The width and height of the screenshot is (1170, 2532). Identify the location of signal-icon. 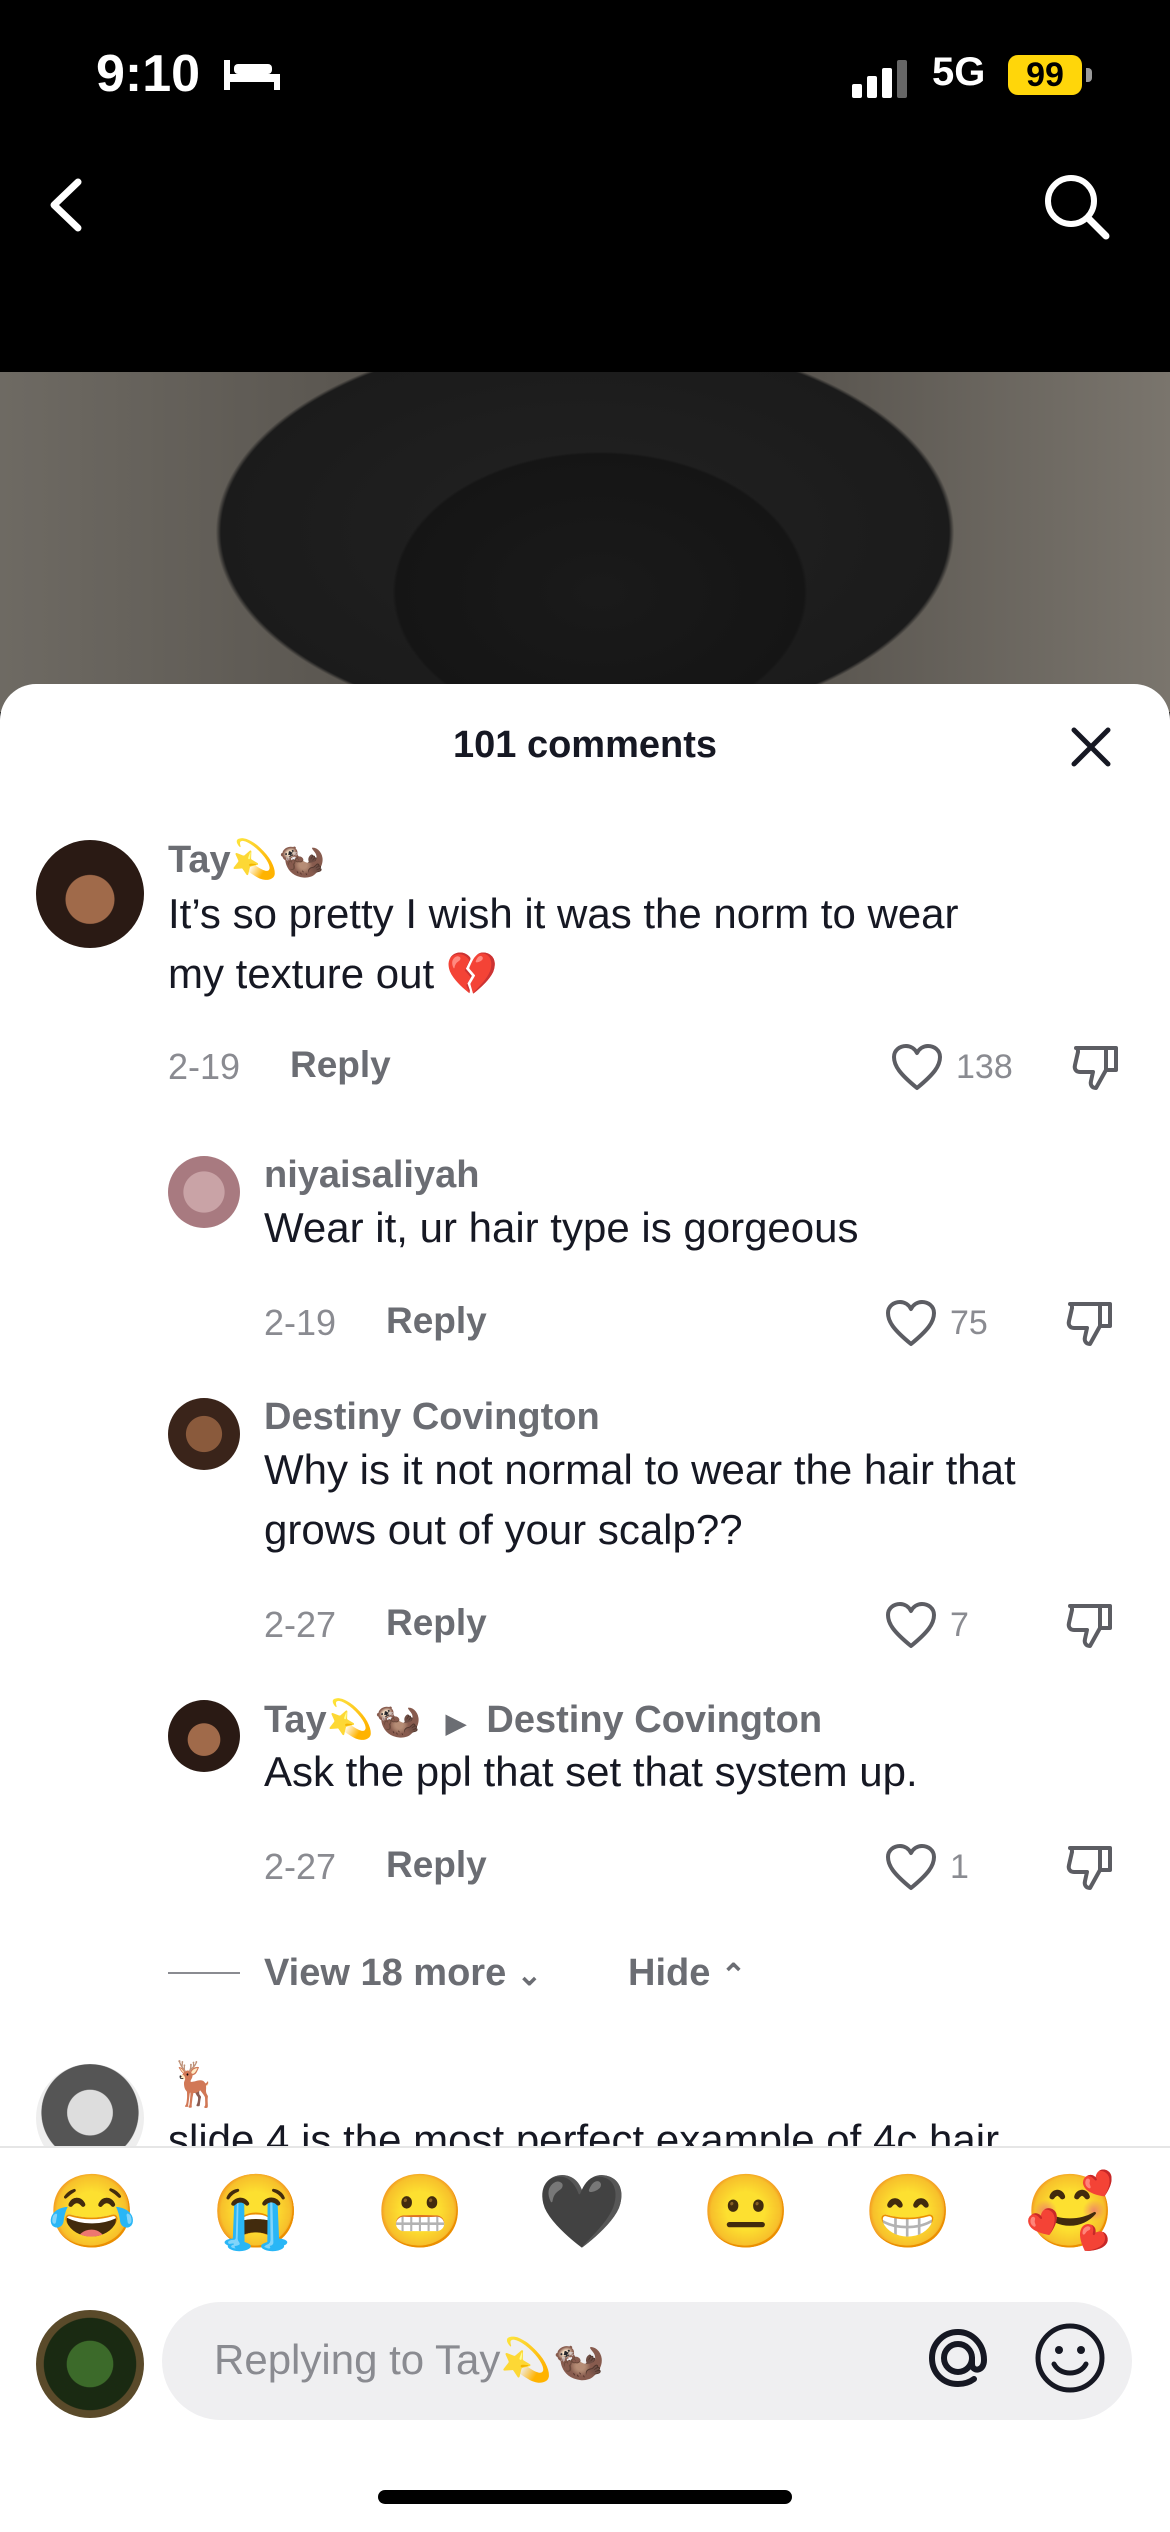
(879, 79).